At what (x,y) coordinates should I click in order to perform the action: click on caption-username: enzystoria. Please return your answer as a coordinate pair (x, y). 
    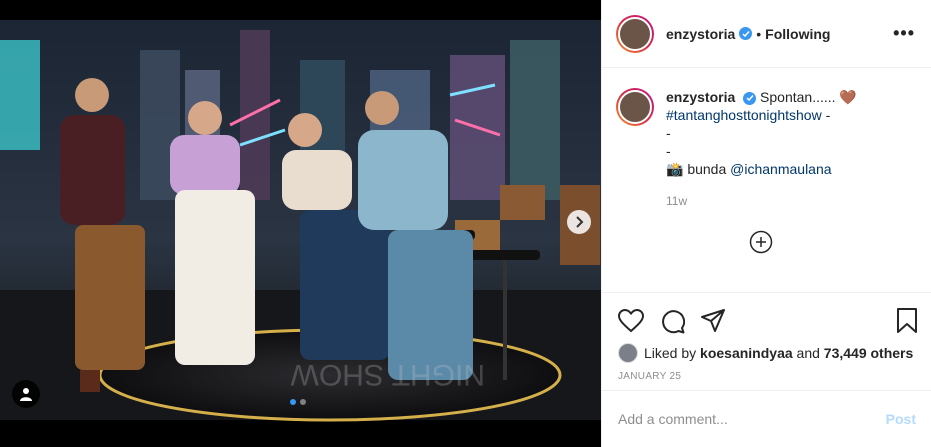
    Looking at the image, I should click on (700, 97).